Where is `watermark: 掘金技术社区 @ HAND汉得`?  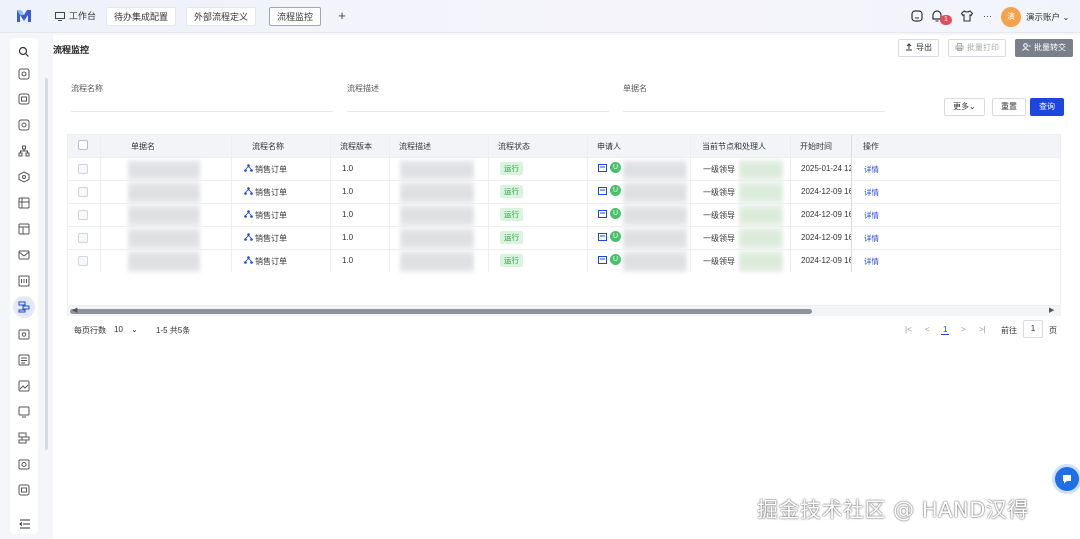 watermark: 掘金技术社区 @ HAND汉得 is located at coordinates (893, 510).